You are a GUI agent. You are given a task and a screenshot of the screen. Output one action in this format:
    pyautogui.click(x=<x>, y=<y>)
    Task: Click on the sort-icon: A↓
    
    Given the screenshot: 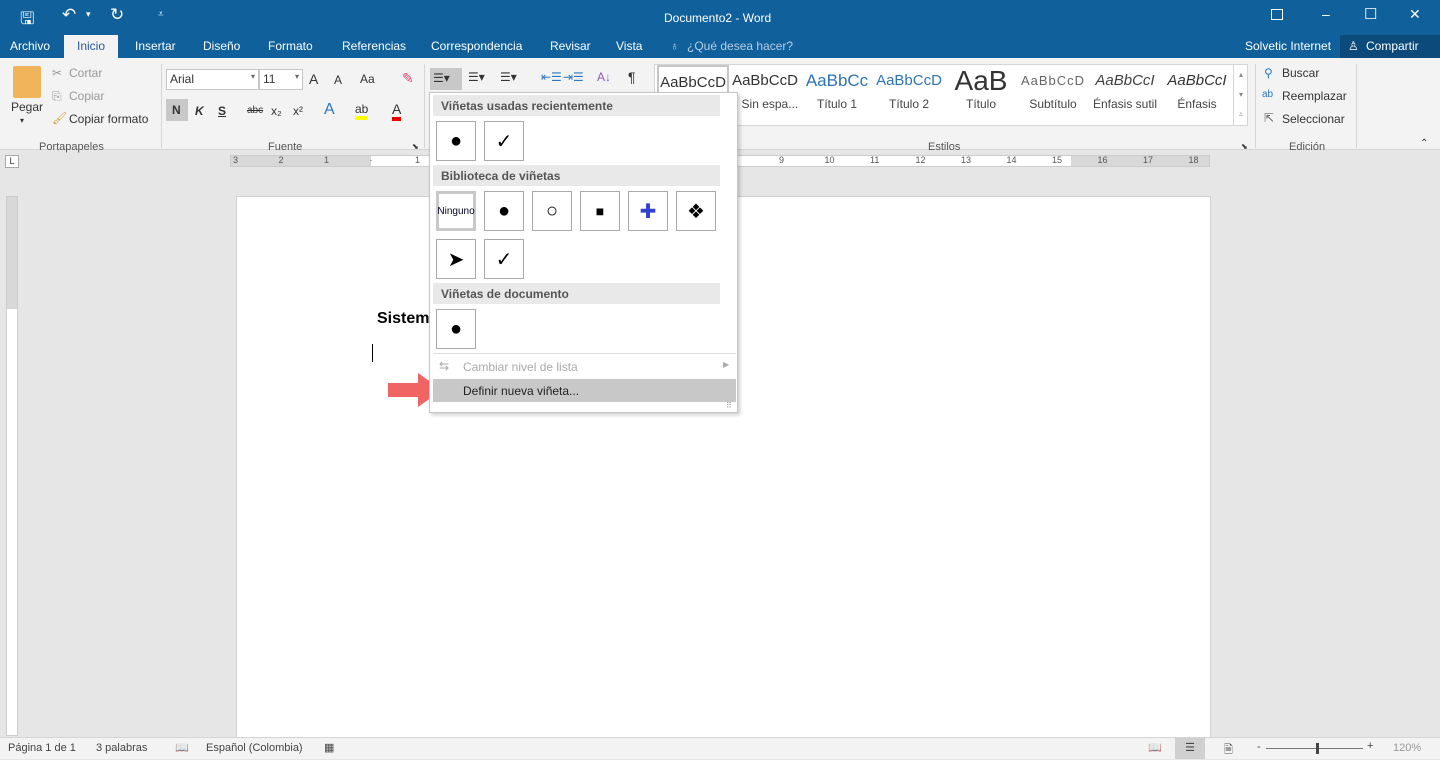 What is the action you would take?
    pyautogui.click(x=604, y=77)
    